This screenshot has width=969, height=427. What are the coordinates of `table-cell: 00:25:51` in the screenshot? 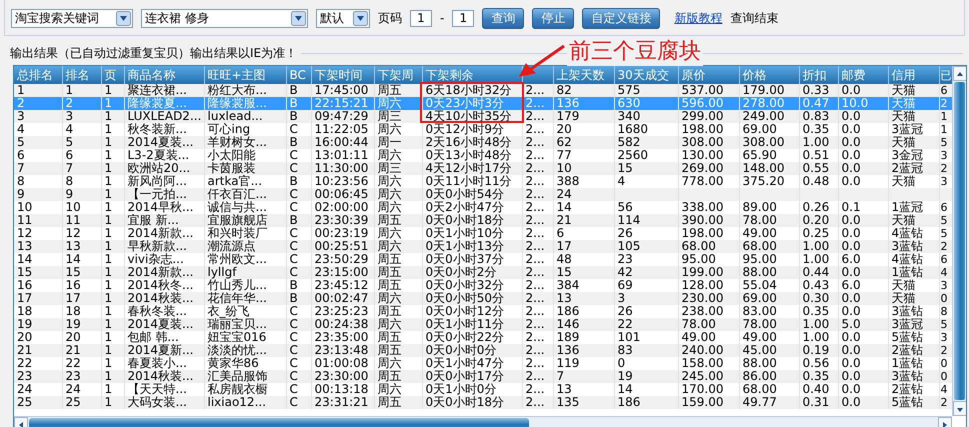 It's located at (342, 246).